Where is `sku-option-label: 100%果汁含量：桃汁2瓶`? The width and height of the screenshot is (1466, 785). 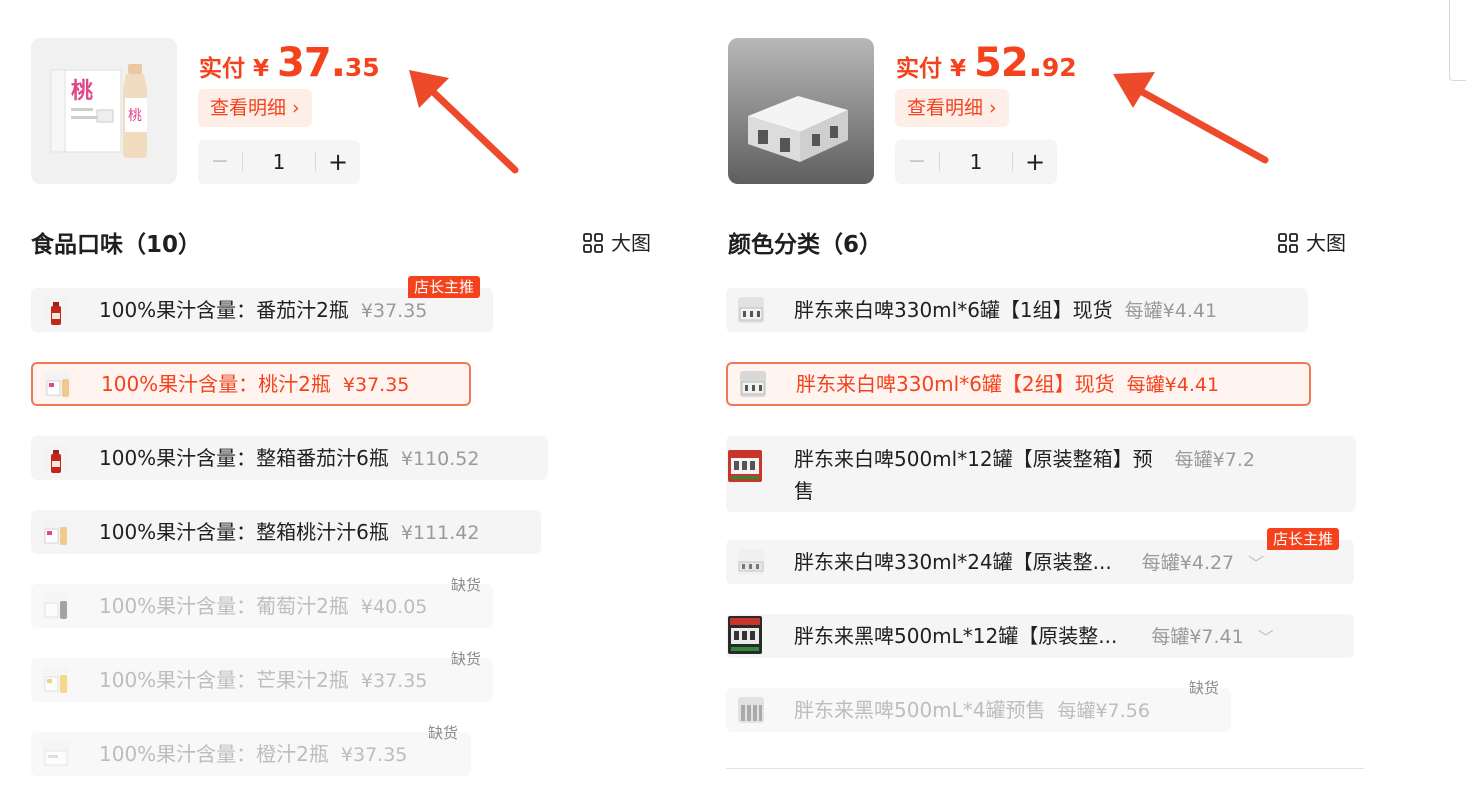
sku-option-label: 100%果汁含量：桃汁2瓶 is located at coordinates (216, 384).